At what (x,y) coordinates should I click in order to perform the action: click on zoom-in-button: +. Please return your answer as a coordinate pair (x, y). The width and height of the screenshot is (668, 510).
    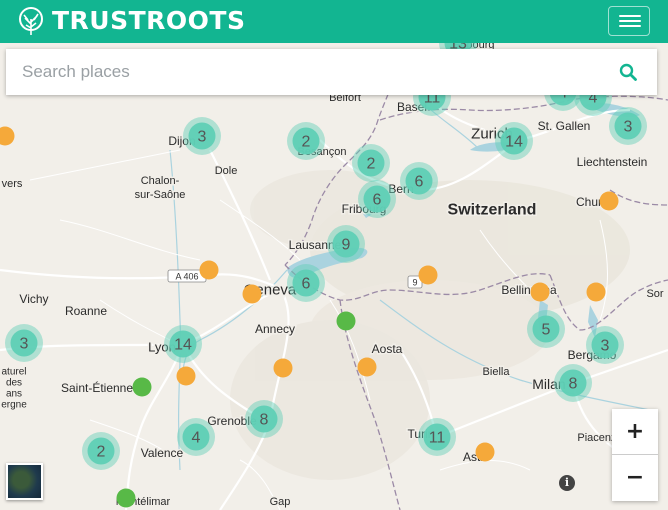
    Looking at the image, I should click on (635, 432).